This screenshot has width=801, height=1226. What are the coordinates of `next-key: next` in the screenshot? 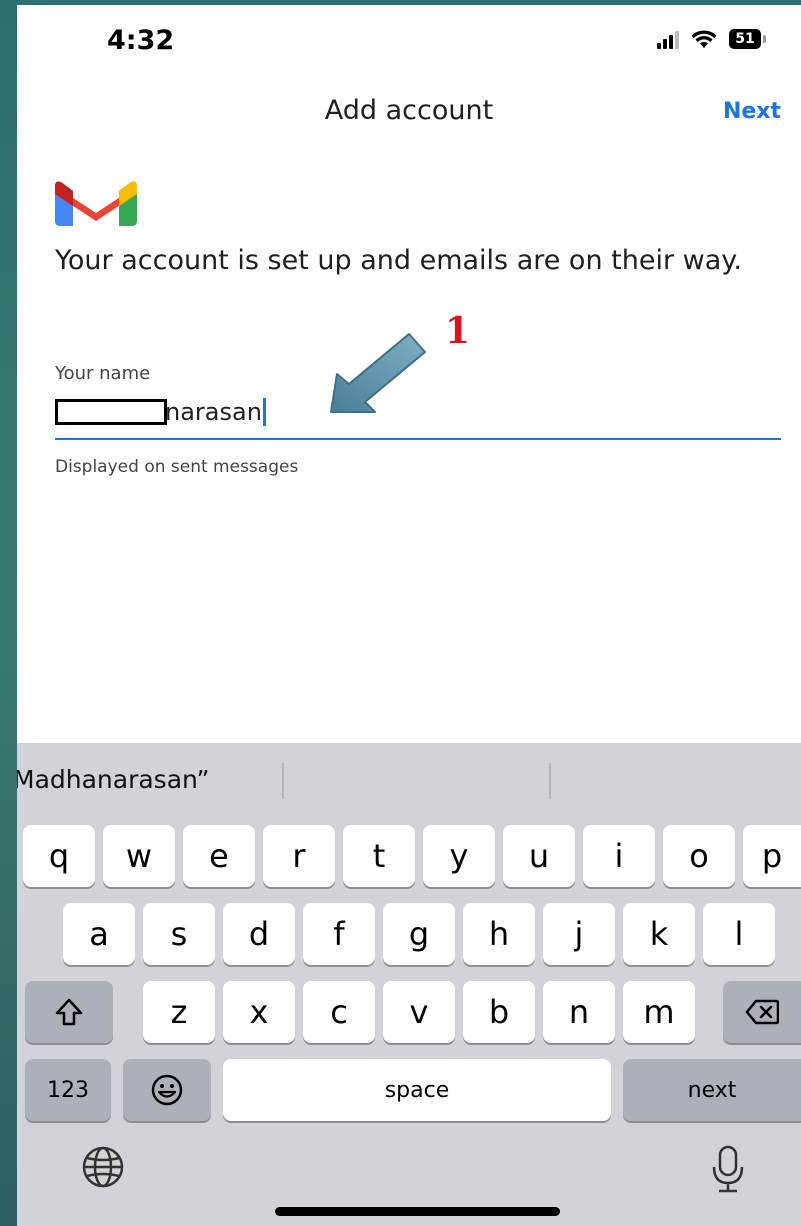 It's located at (712, 1090).